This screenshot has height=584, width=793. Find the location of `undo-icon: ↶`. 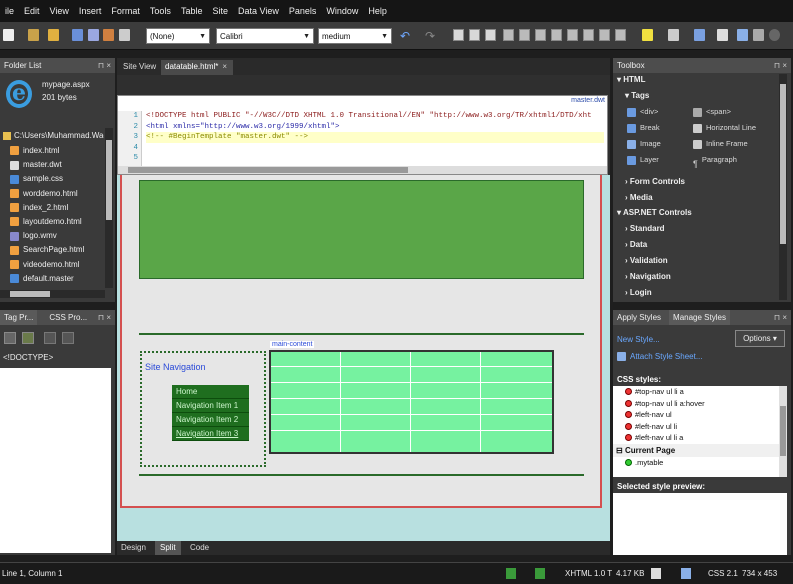

undo-icon: ↶ is located at coordinates (405, 36).